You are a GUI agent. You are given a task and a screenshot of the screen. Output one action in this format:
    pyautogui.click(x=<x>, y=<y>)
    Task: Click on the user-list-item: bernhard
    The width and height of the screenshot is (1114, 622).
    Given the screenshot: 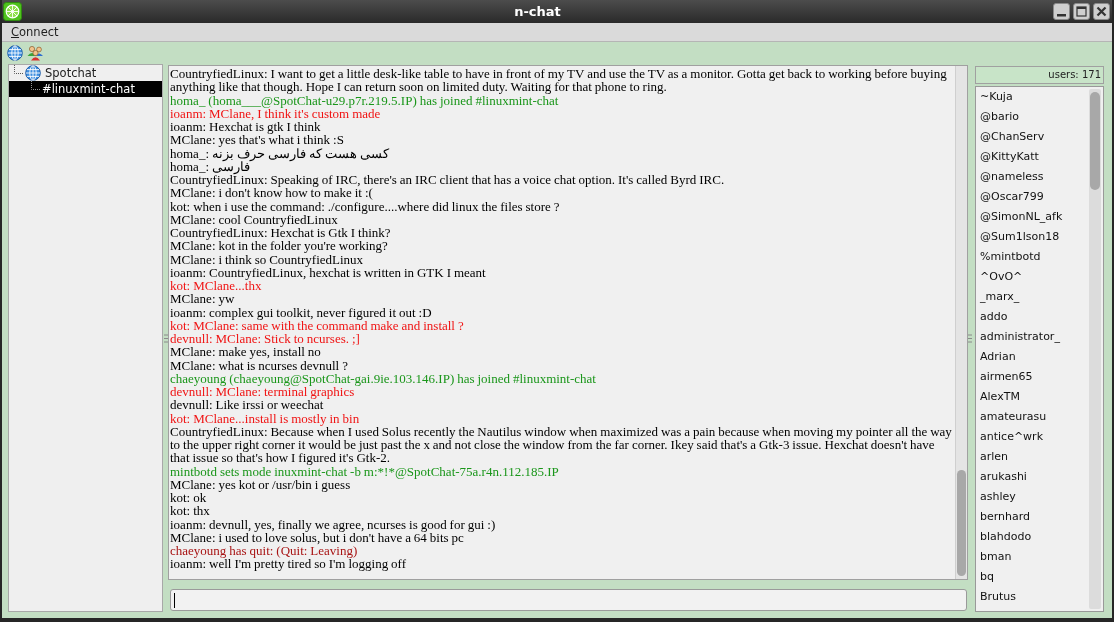 What is the action you would take?
    pyautogui.click(x=1005, y=517)
    